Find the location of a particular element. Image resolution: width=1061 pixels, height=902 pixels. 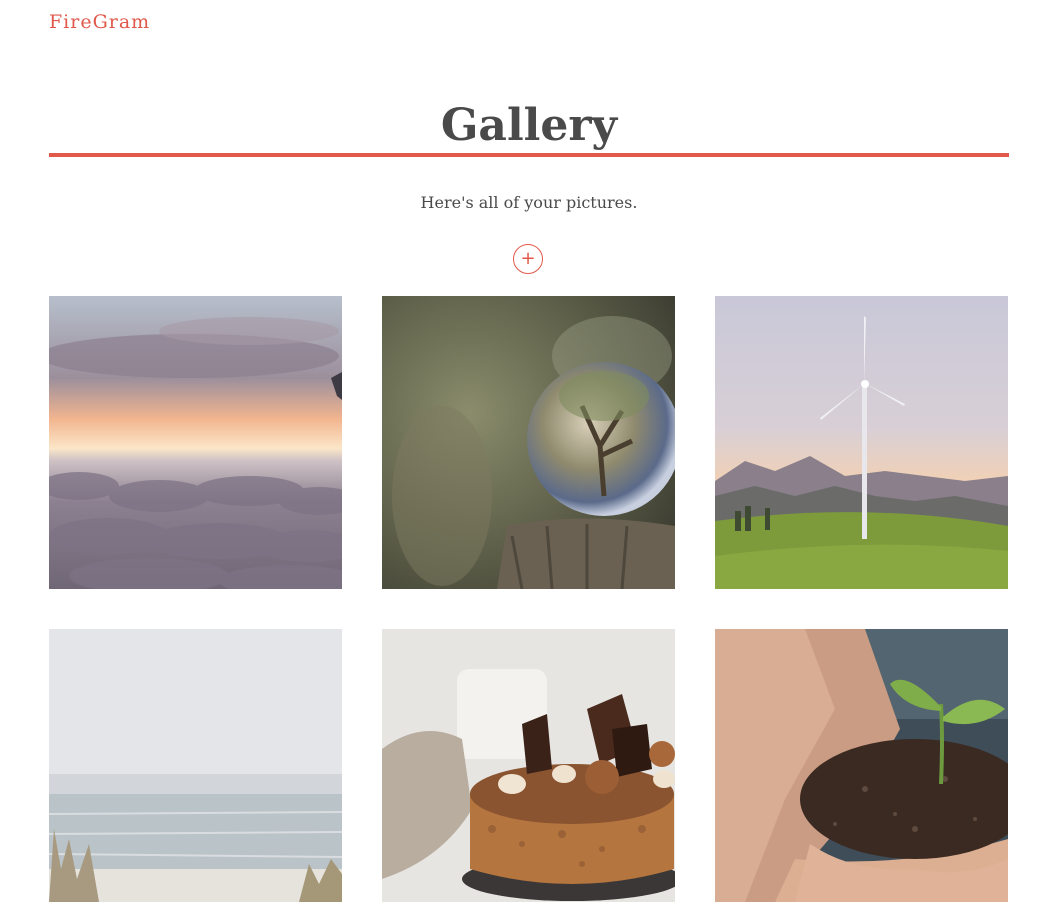

gallery-image-seedling is located at coordinates (861, 765).